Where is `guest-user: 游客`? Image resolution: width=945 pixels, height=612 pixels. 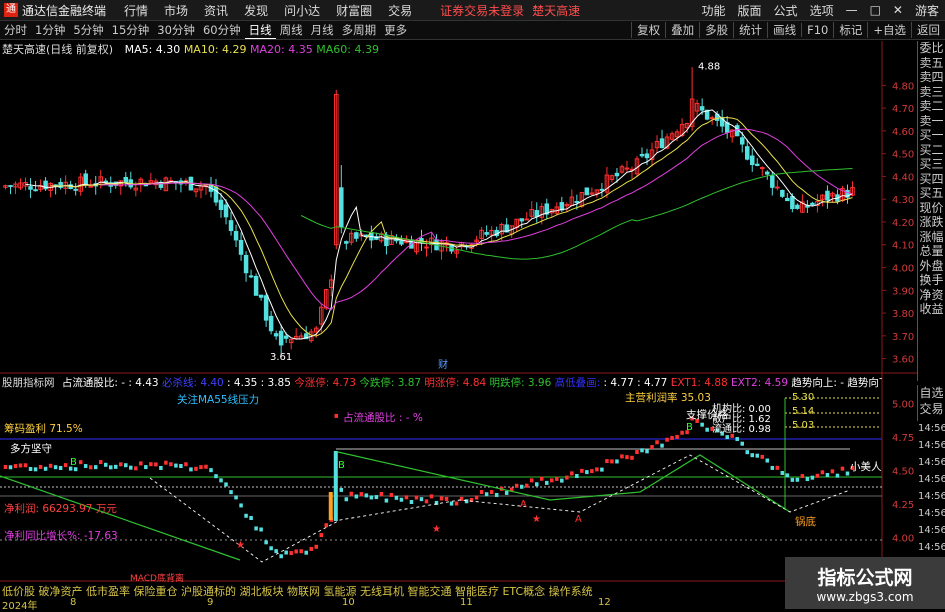 guest-user: 游客 is located at coordinates (927, 10).